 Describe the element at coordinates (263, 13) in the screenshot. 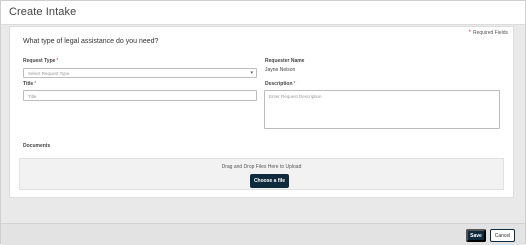

I see `modal-header: Create Intake` at that location.